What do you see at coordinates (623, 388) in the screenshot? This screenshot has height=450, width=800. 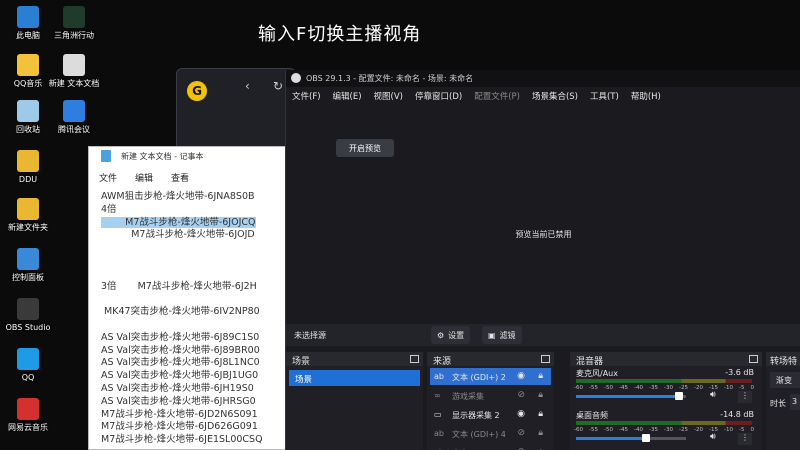 I see `meter-tick-label: -45` at bounding box center [623, 388].